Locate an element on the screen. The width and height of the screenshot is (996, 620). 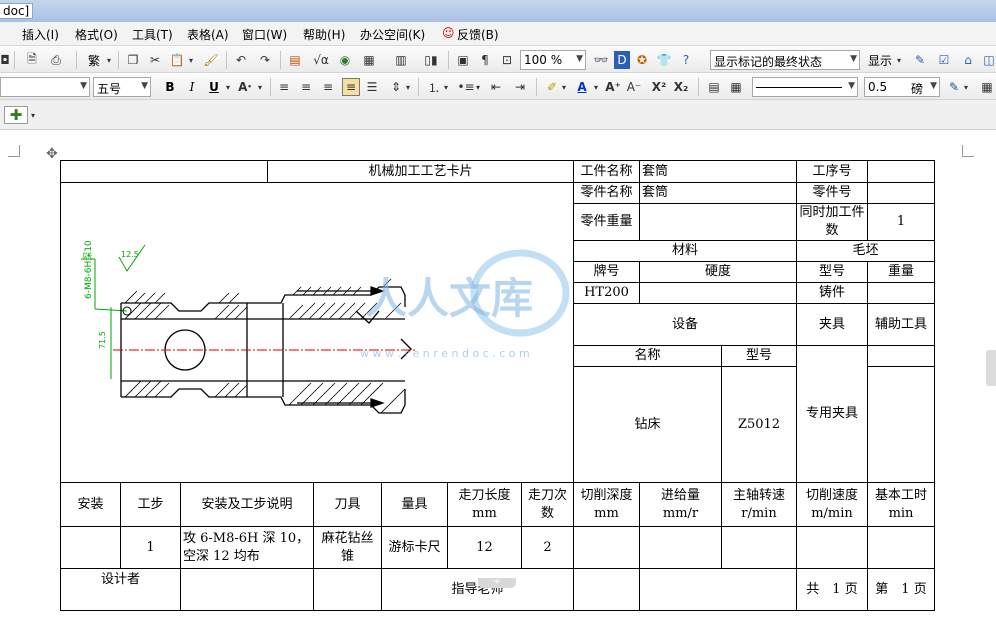
d-icon: D is located at coordinates (622, 60).